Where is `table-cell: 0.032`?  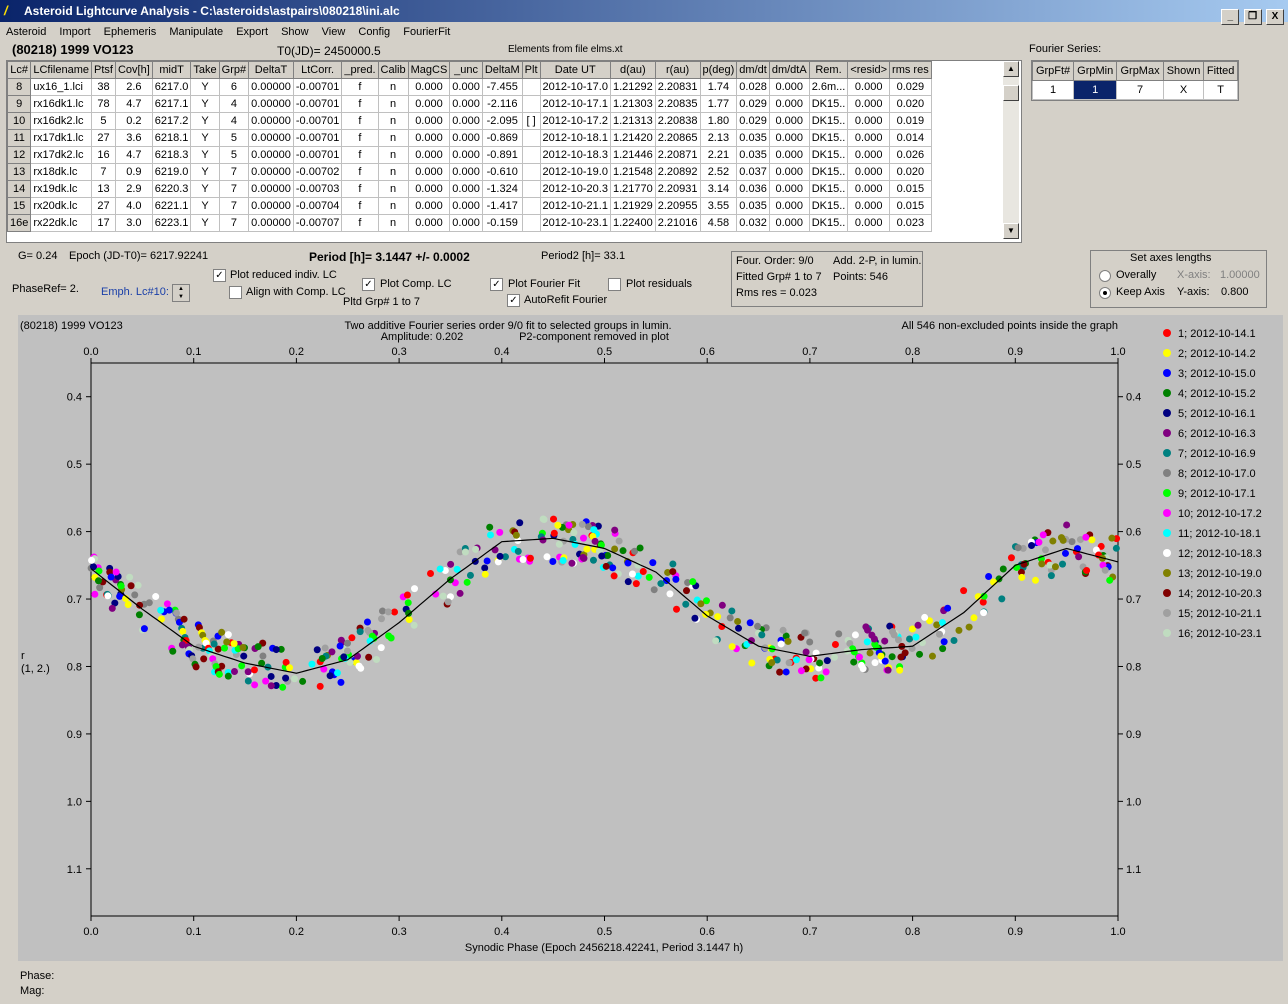
table-cell: 0.032 is located at coordinates (753, 223).